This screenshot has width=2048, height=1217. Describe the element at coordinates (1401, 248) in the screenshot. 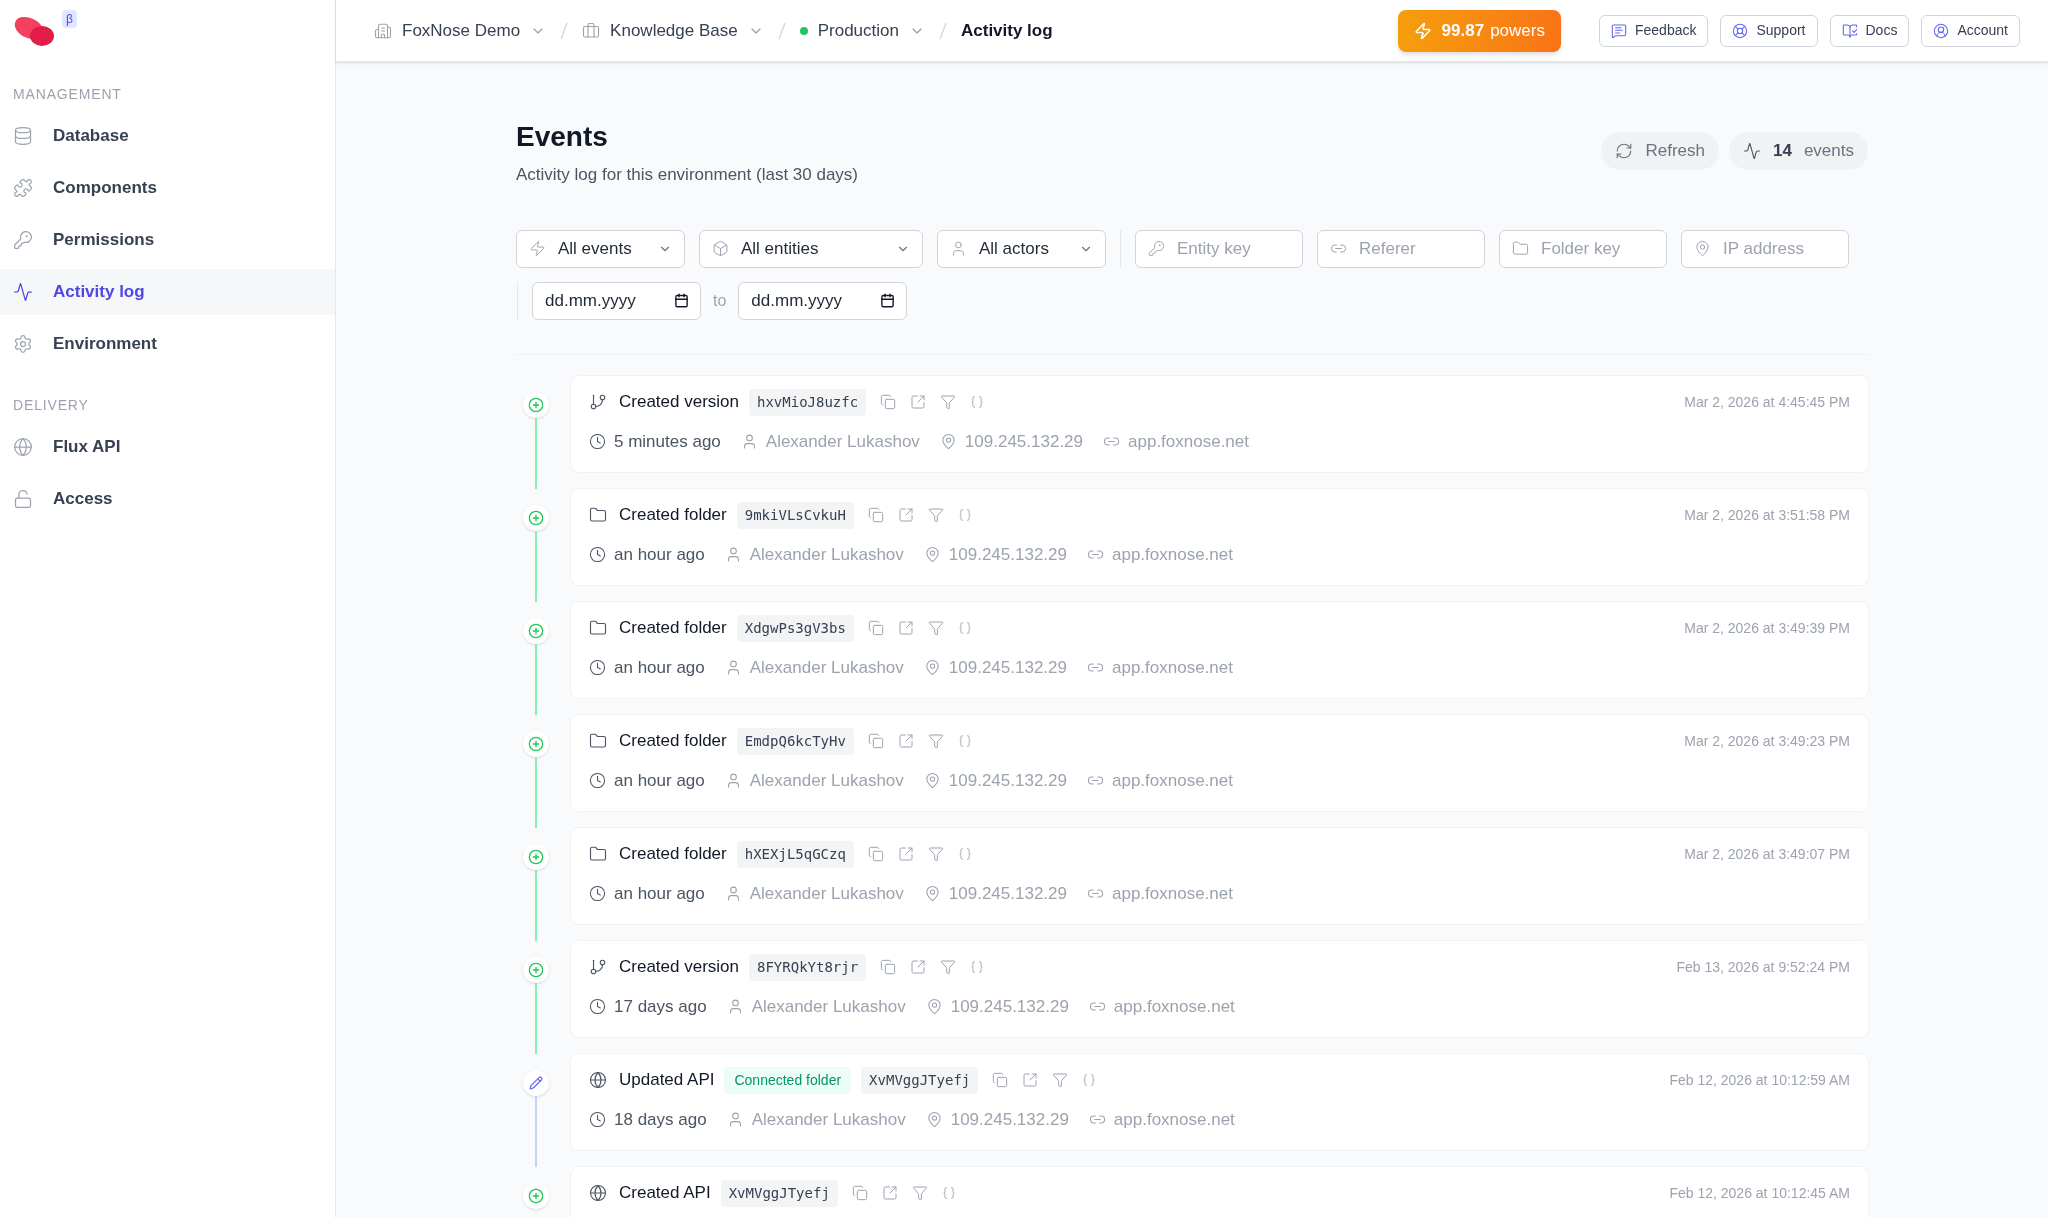

I see `filter-input: Referer` at that location.